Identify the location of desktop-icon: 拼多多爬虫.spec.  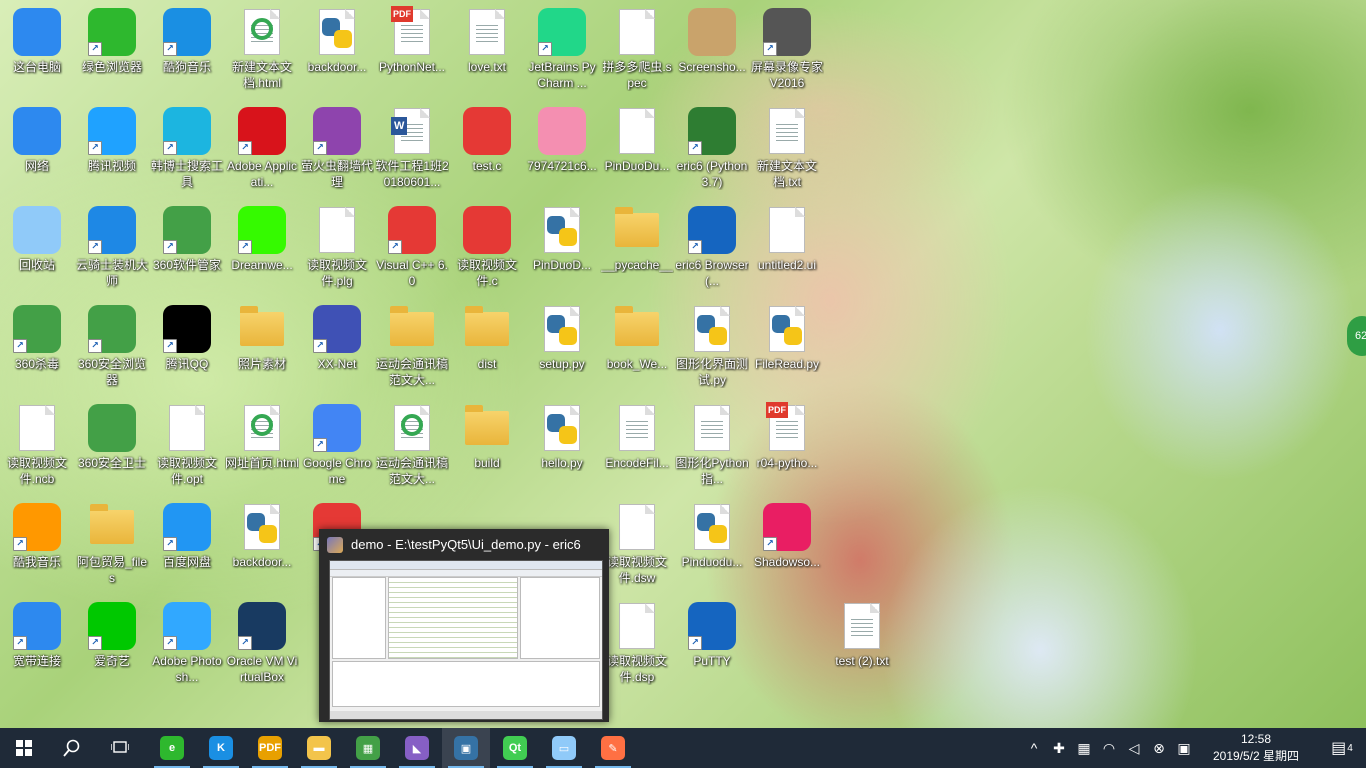
(637, 53).